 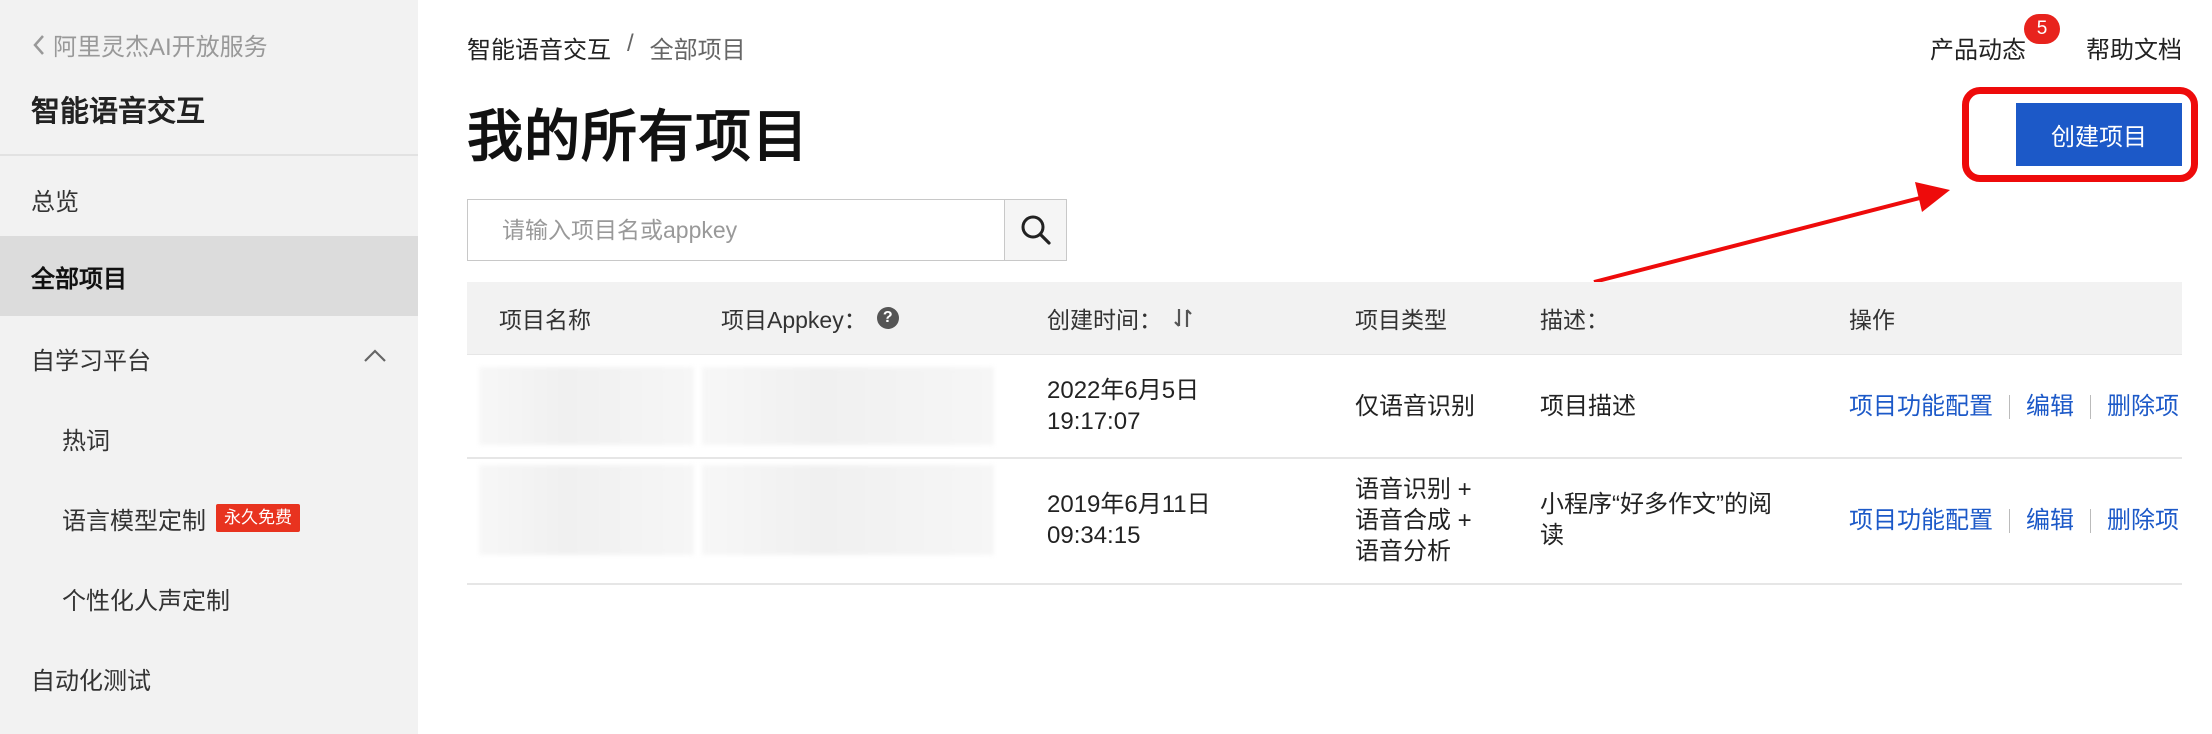 I want to click on sort-icon, so click(x=1183, y=318).